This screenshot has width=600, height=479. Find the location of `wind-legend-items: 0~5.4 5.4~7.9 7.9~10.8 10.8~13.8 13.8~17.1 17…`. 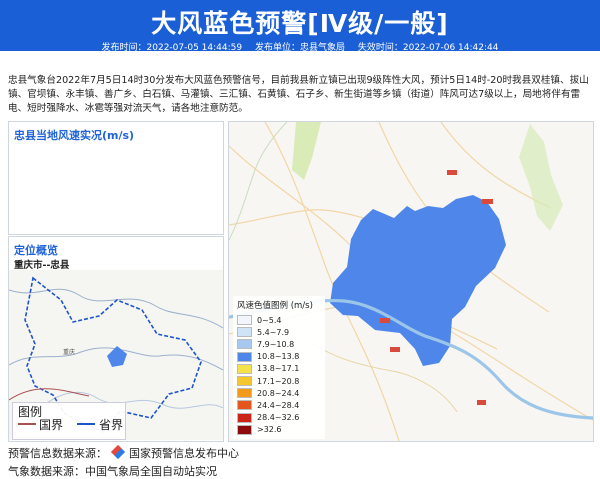

wind-legend-items: 0~5.4 5.4~7.9 7.9~10.8 10.8~13.8 13.8~17.1 17… is located at coordinates (279, 375).